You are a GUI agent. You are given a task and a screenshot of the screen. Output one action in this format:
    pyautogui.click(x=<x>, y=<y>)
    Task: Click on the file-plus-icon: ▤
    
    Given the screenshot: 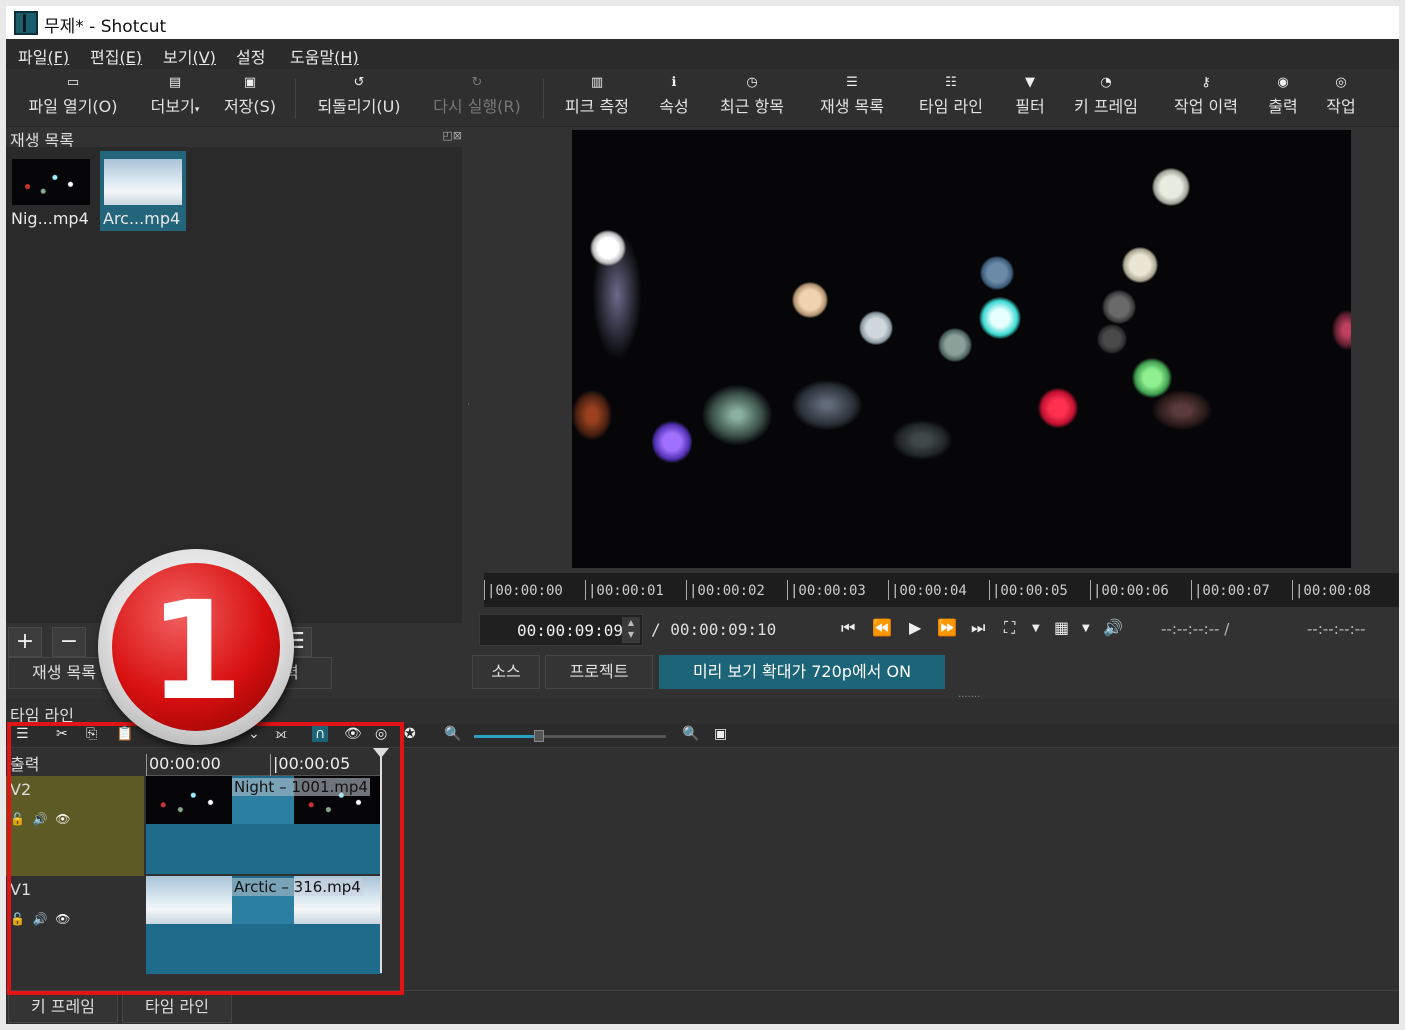 What is the action you would take?
    pyautogui.click(x=175, y=82)
    